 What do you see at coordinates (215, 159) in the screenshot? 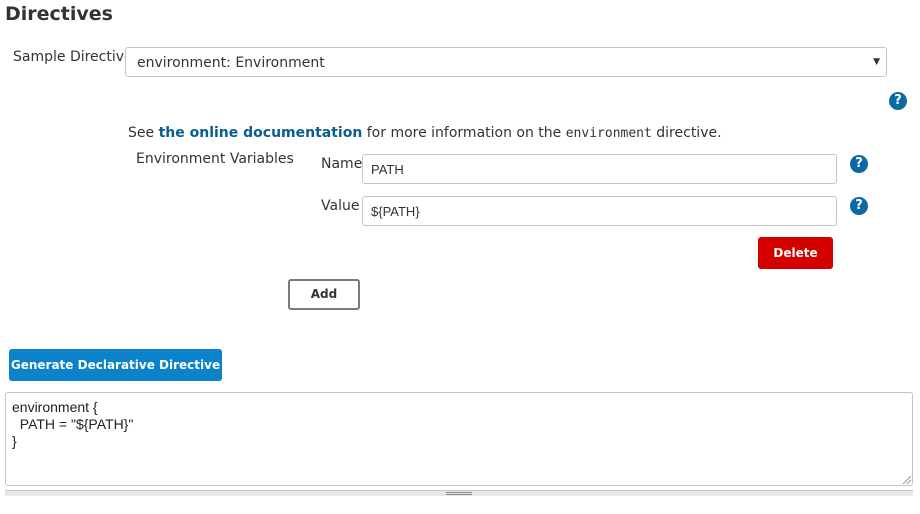
I see `environment-variables-label: Environment Variables` at bounding box center [215, 159].